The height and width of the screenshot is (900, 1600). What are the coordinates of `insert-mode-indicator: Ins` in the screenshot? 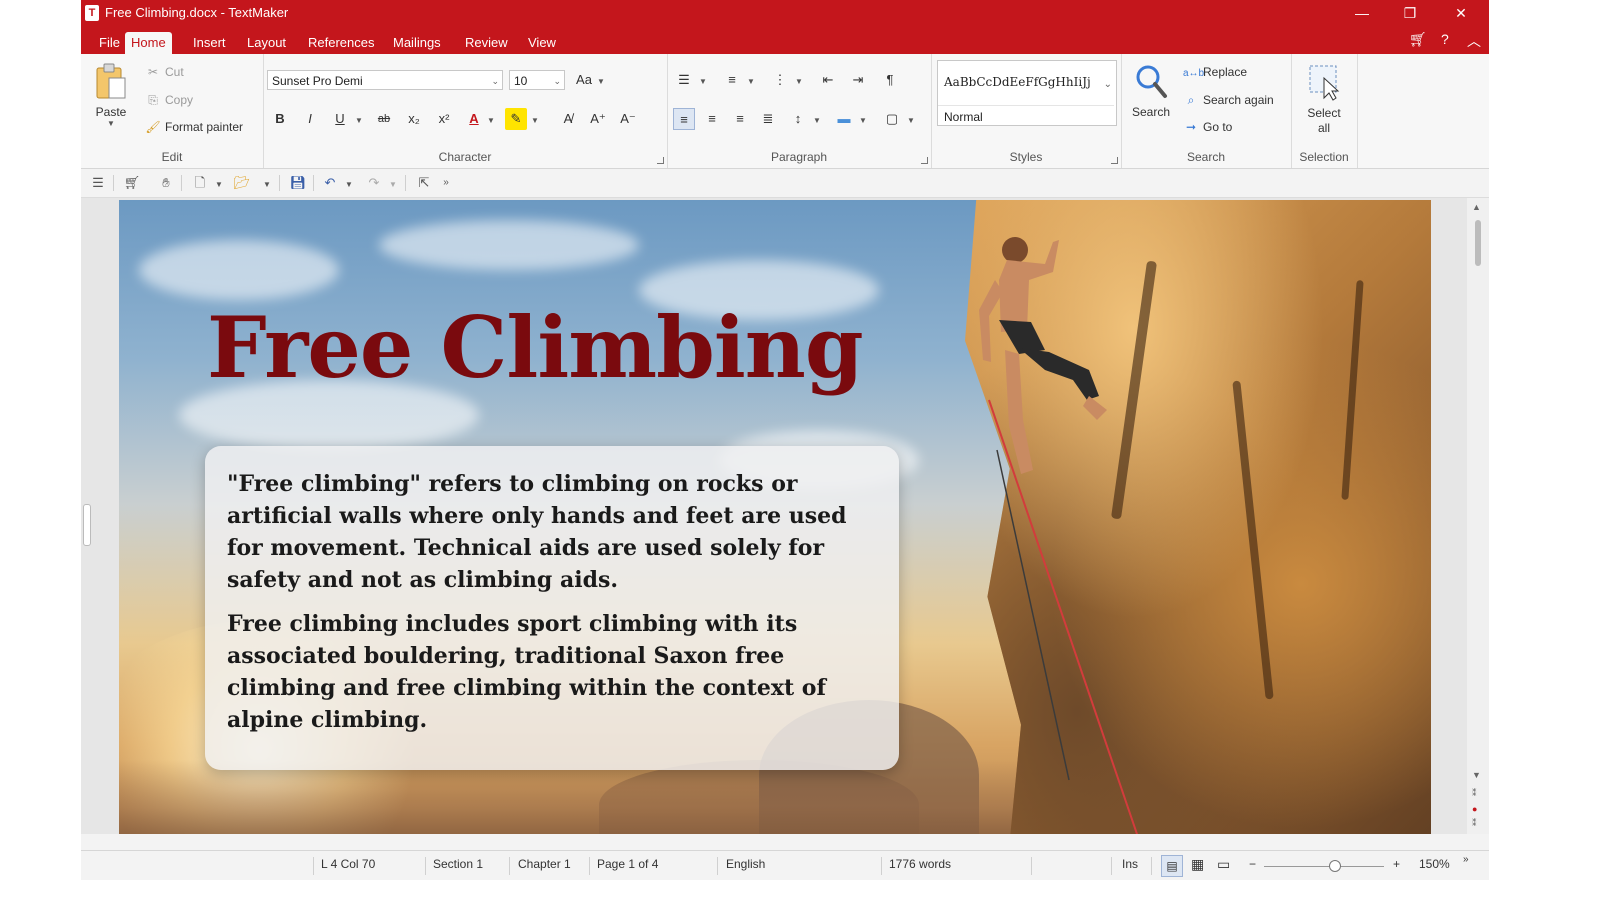 It's located at (1130, 864).